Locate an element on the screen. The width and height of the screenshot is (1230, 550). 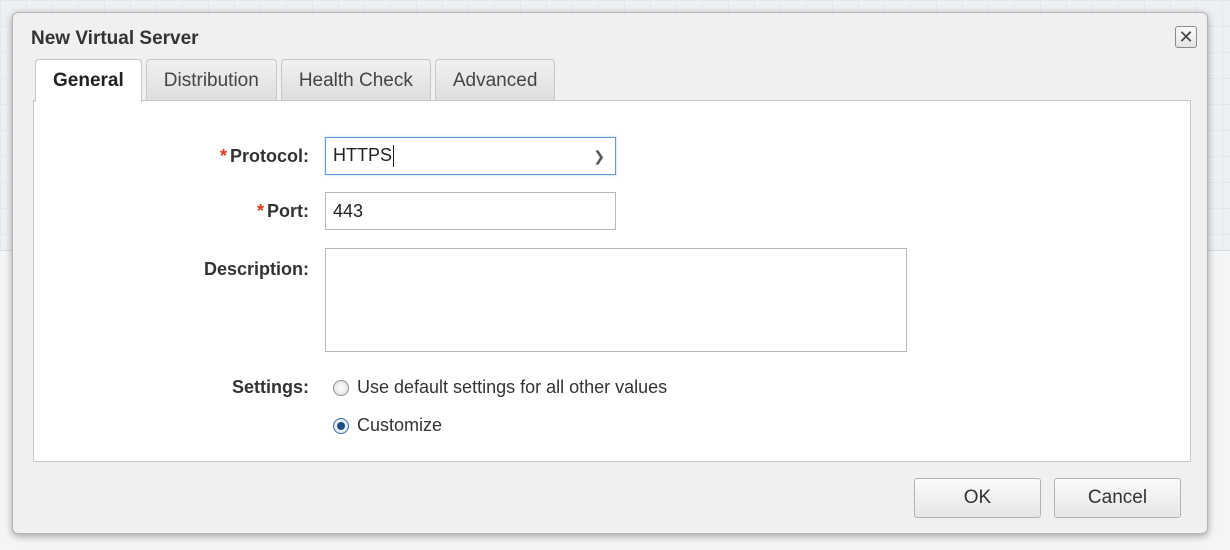
cancel-button: Cancel is located at coordinates (1117, 498).